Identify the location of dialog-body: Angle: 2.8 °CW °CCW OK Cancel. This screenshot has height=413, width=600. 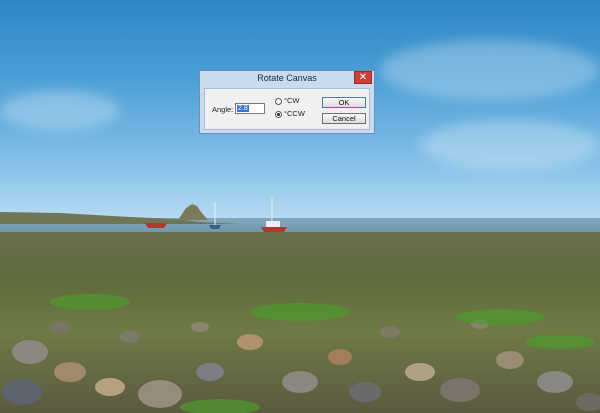
(287, 109).